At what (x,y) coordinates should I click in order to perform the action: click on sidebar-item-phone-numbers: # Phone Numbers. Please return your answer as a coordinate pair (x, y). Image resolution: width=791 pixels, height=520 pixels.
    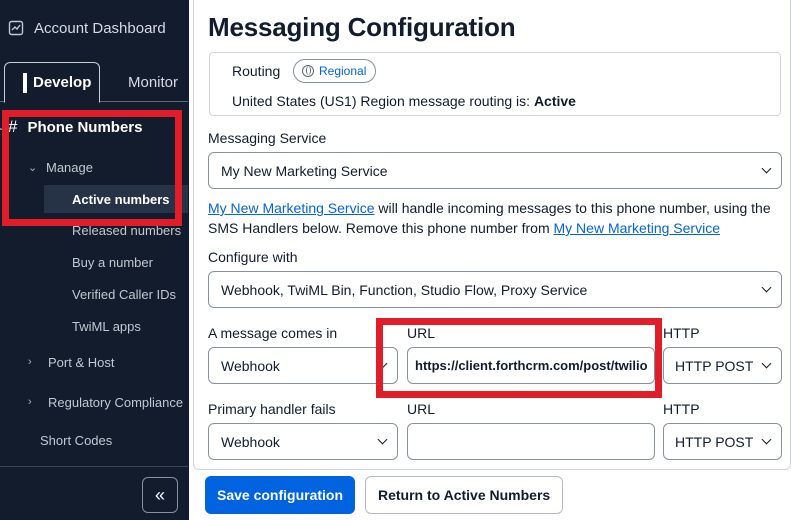
    Looking at the image, I should click on (75, 127).